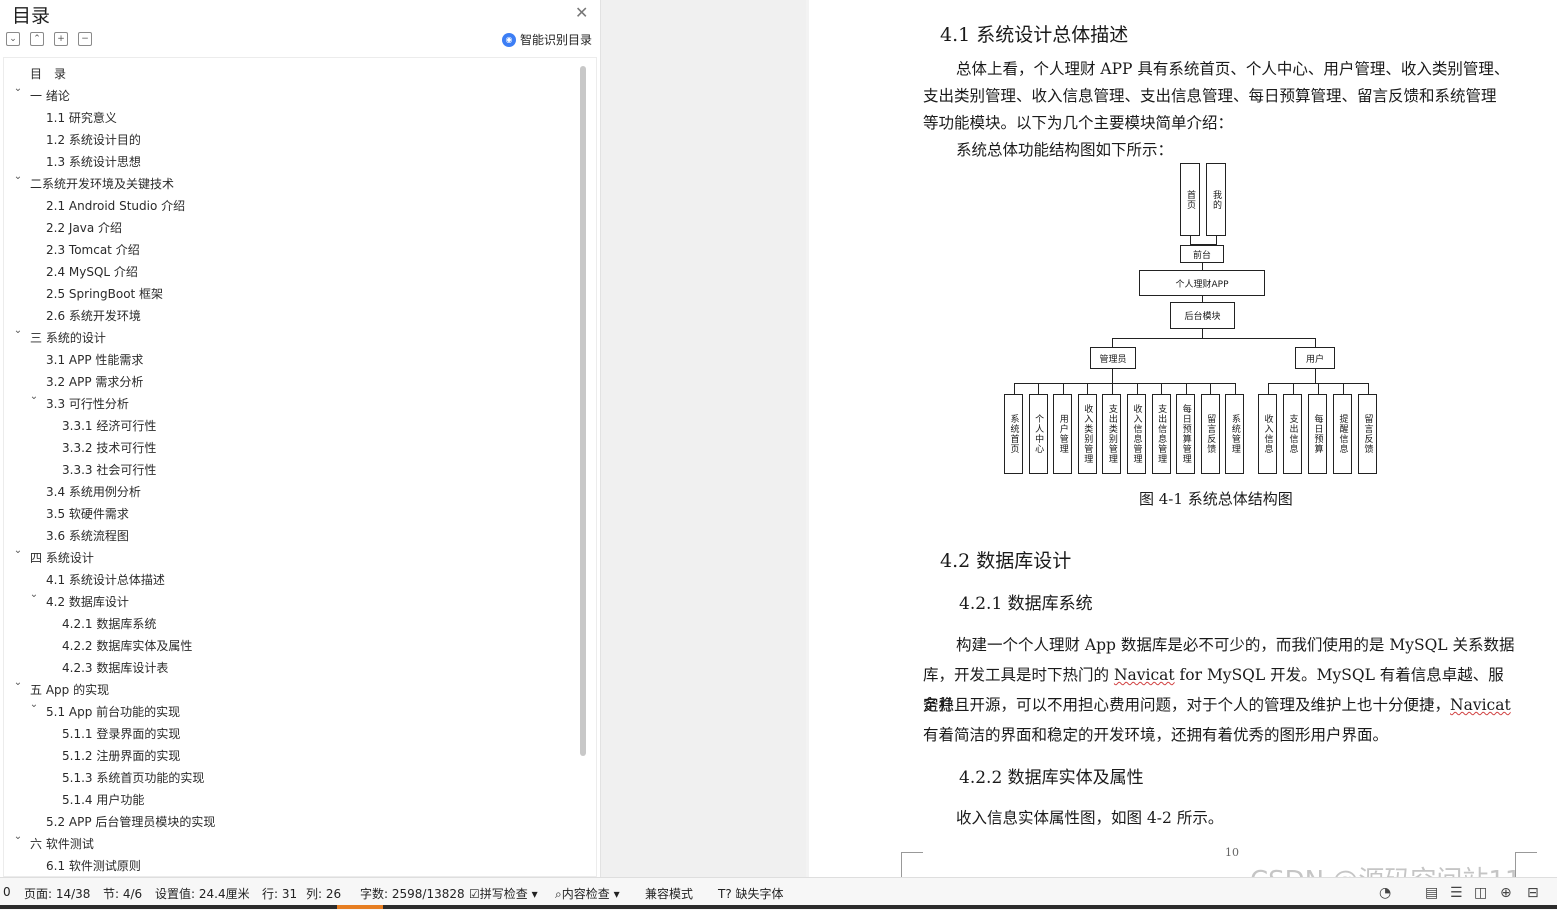  What do you see at coordinates (412, 893) in the screenshot?
I see `status-words: 字数: 2598/13828` at bounding box center [412, 893].